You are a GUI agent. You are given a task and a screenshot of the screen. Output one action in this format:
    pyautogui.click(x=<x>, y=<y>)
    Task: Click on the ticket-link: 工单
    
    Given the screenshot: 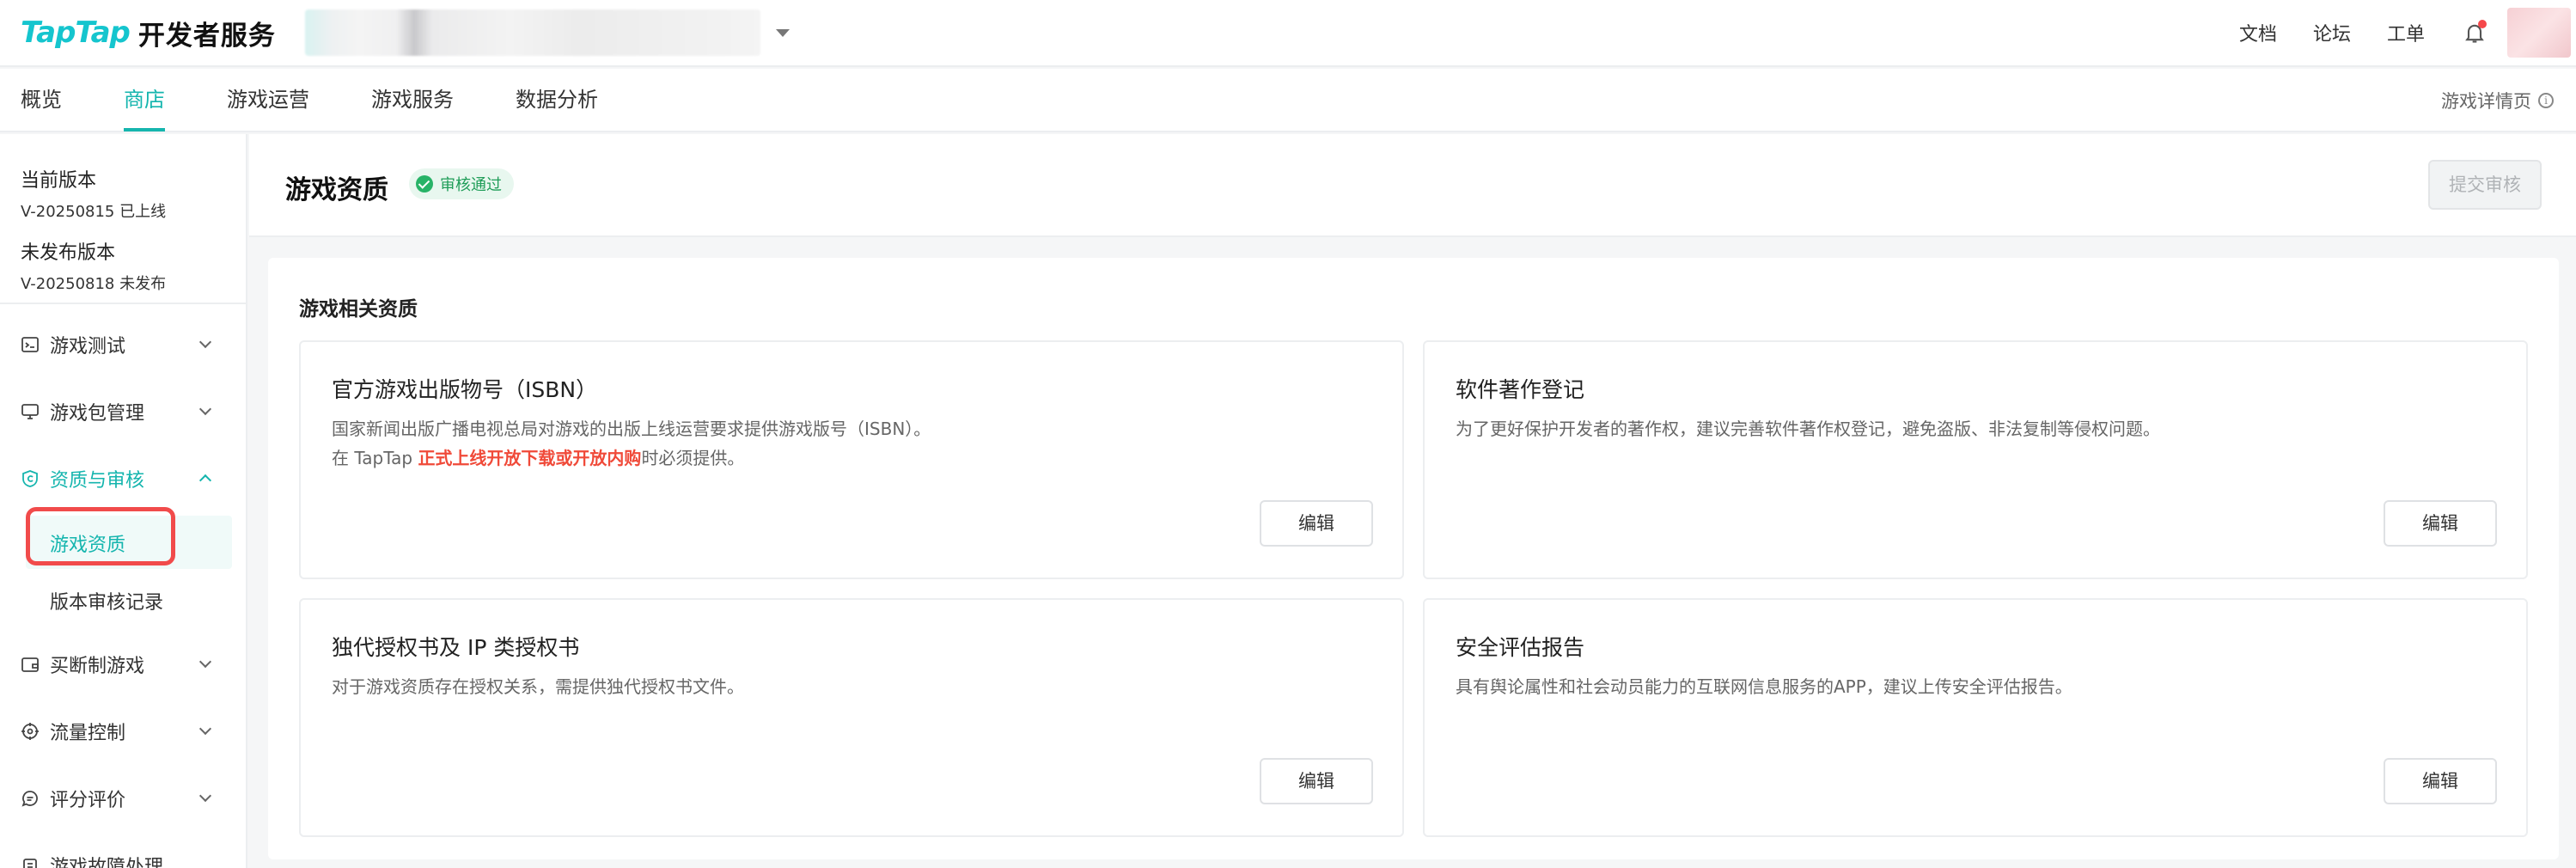 What is the action you would take?
    pyautogui.click(x=2406, y=32)
    